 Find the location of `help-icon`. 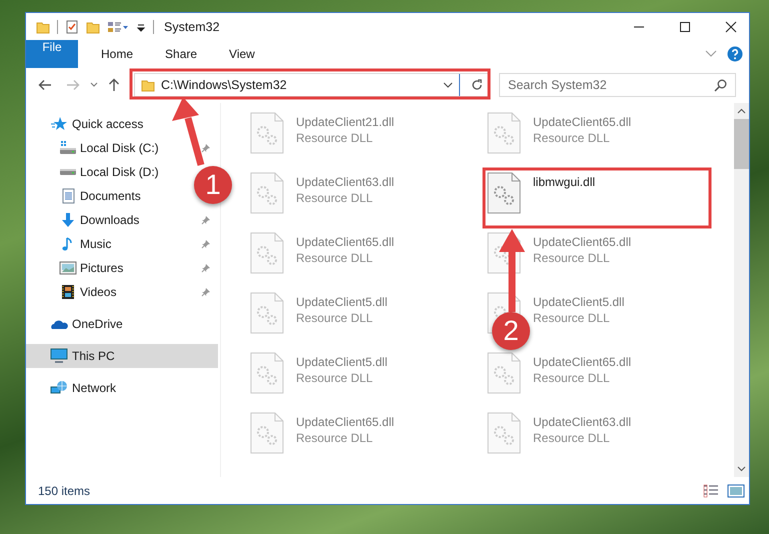

help-icon is located at coordinates (735, 54).